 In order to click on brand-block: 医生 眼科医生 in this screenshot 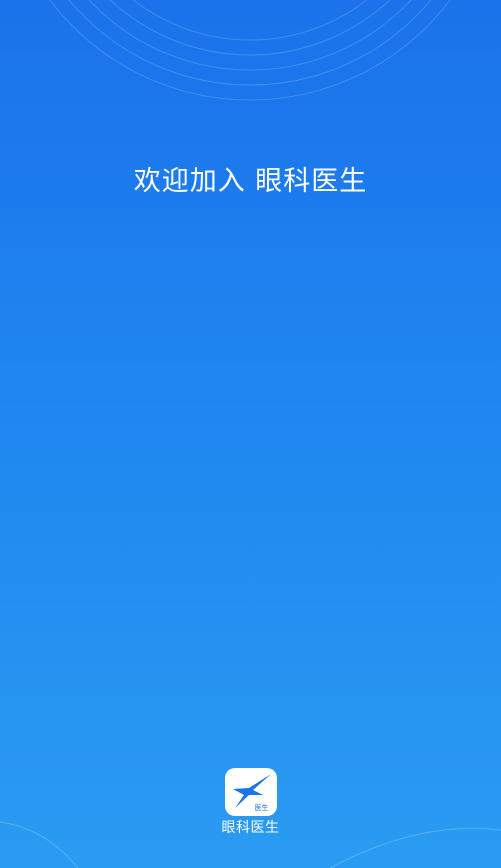, I will do `click(250, 802)`.